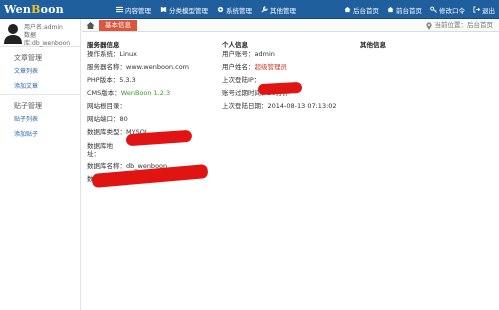  What do you see at coordinates (138, 67) in the screenshot?
I see `server-name-row: 服务器名称：www.wenboon.com` at bounding box center [138, 67].